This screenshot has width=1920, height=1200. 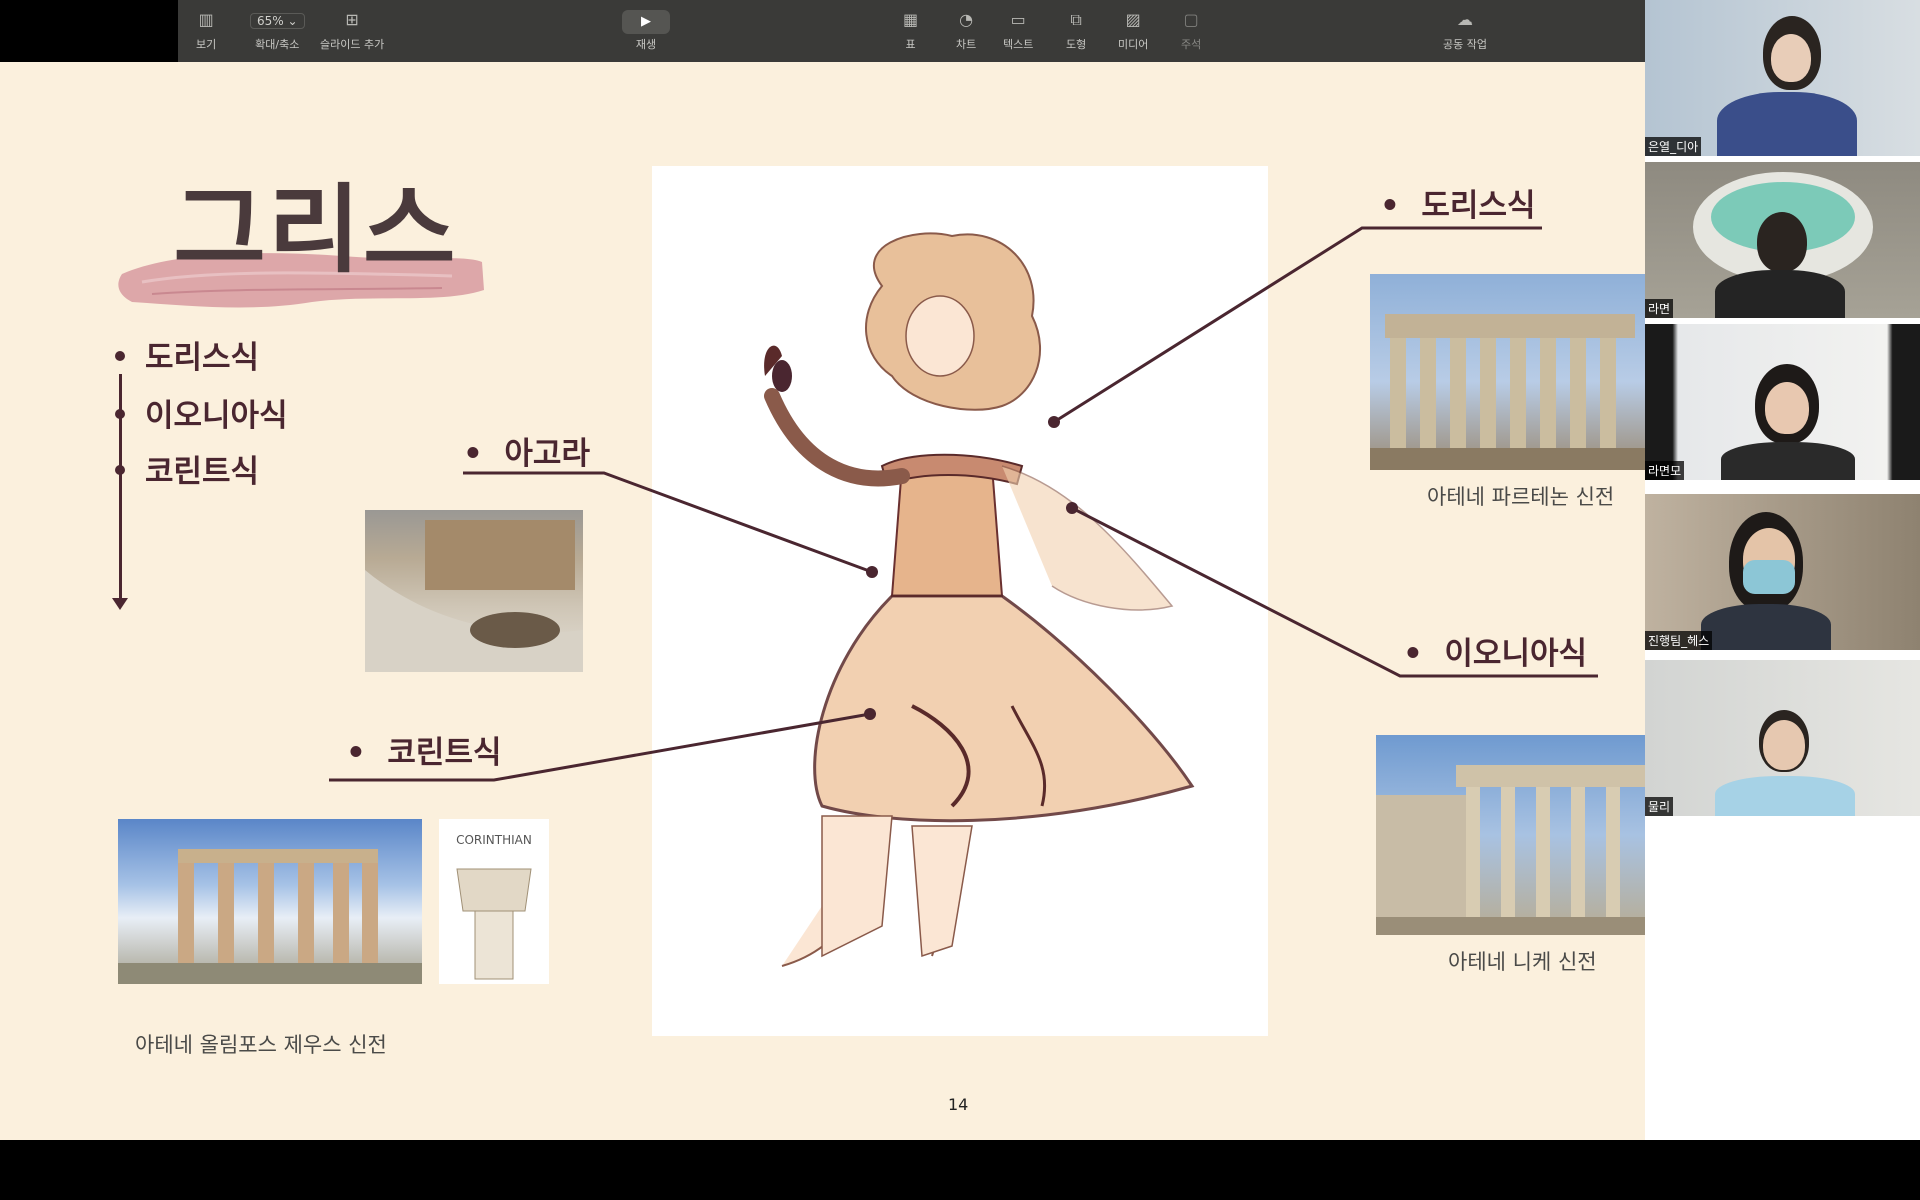 What do you see at coordinates (206, 19) in the screenshot?
I see `sidebar-icon: ▥` at bounding box center [206, 19].